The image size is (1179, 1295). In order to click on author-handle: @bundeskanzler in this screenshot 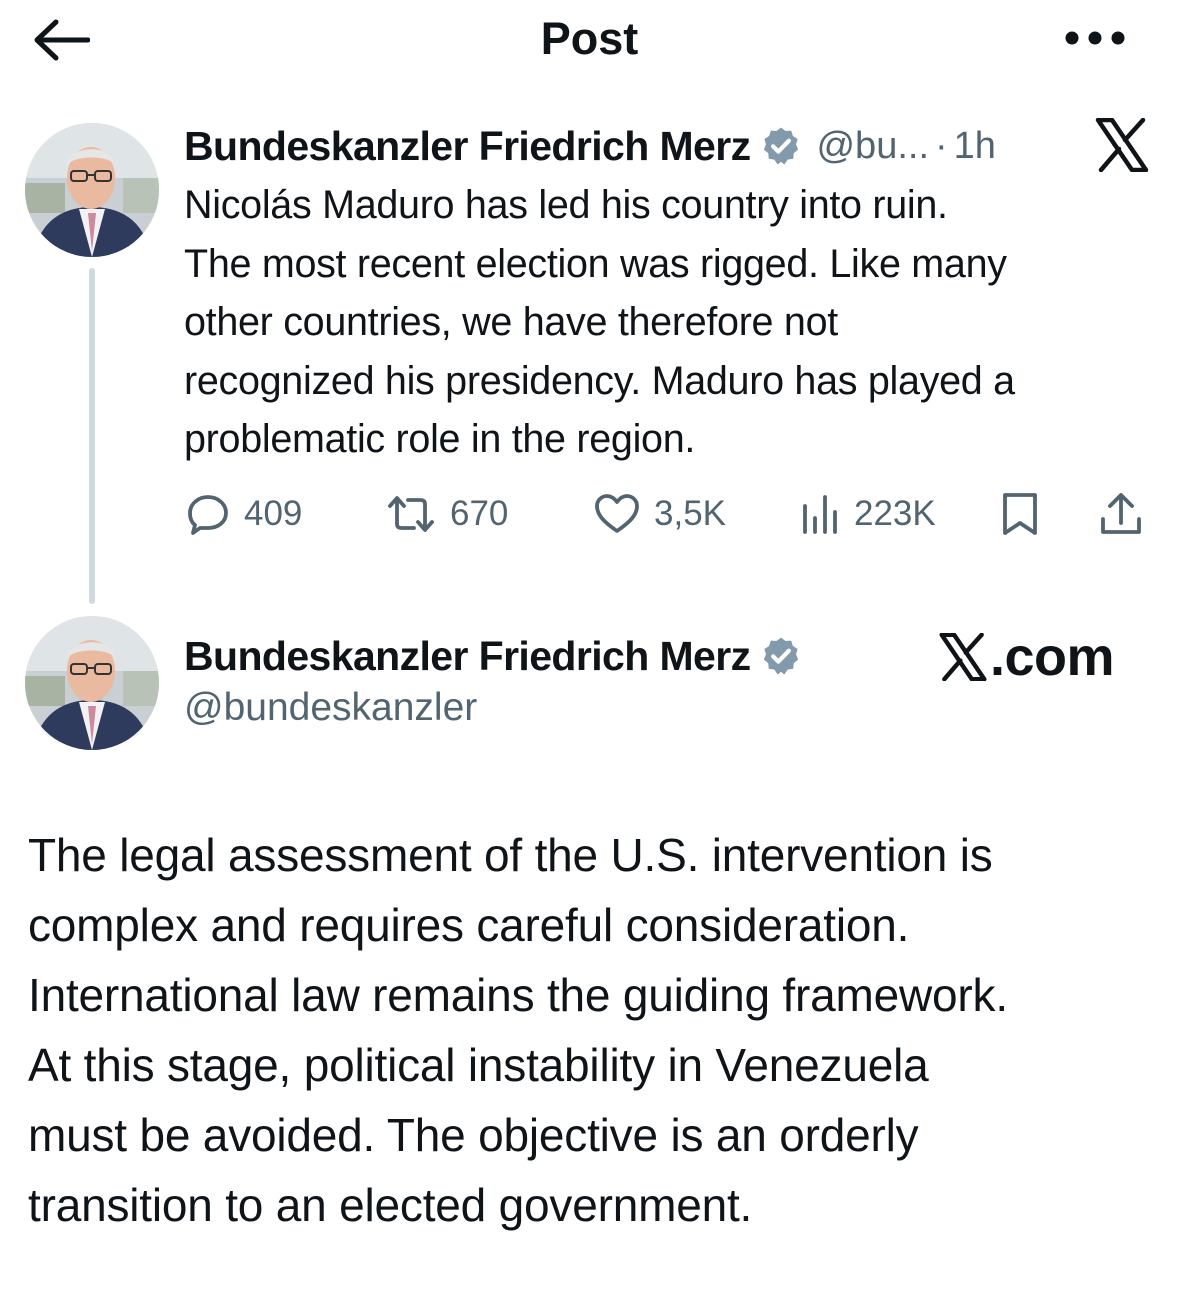, I will do `click(330, 708)`.